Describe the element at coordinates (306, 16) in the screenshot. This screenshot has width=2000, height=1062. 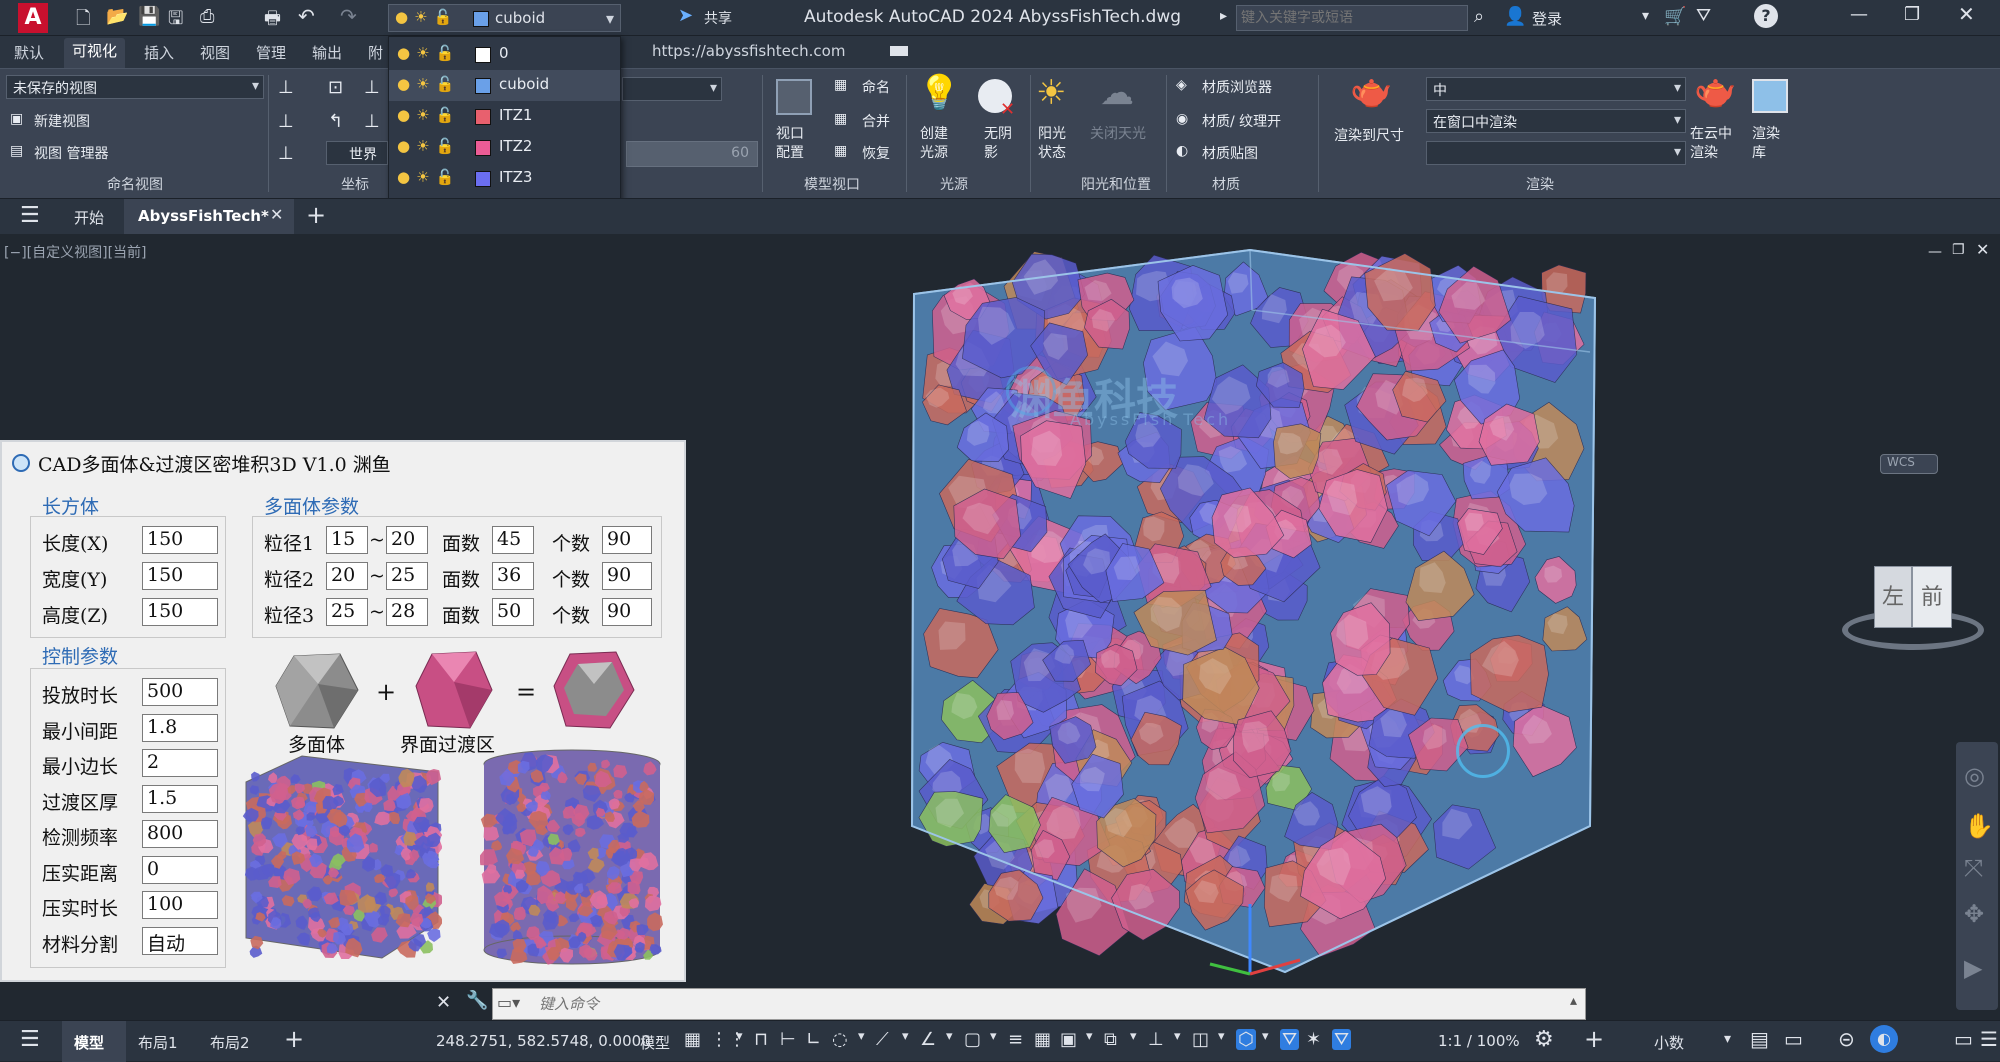
I see `undo-icon: ↶` at that location.